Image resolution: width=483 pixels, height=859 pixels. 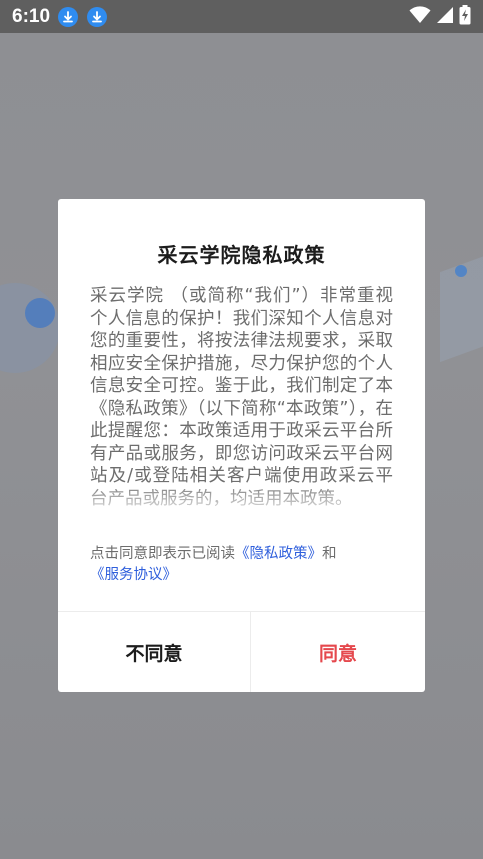 What do you see at coordinates (445, 17) in the screenshot?
I see `signal-icon` at bounding box center [445, 17].